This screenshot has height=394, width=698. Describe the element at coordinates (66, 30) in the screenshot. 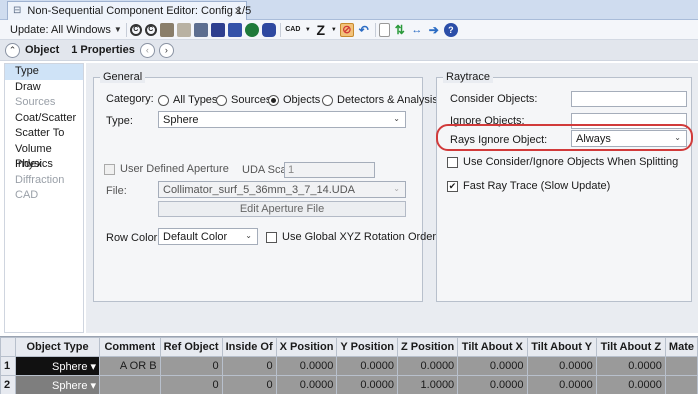

I see `update-dropdown: Update: All Windows ▼` at that location.